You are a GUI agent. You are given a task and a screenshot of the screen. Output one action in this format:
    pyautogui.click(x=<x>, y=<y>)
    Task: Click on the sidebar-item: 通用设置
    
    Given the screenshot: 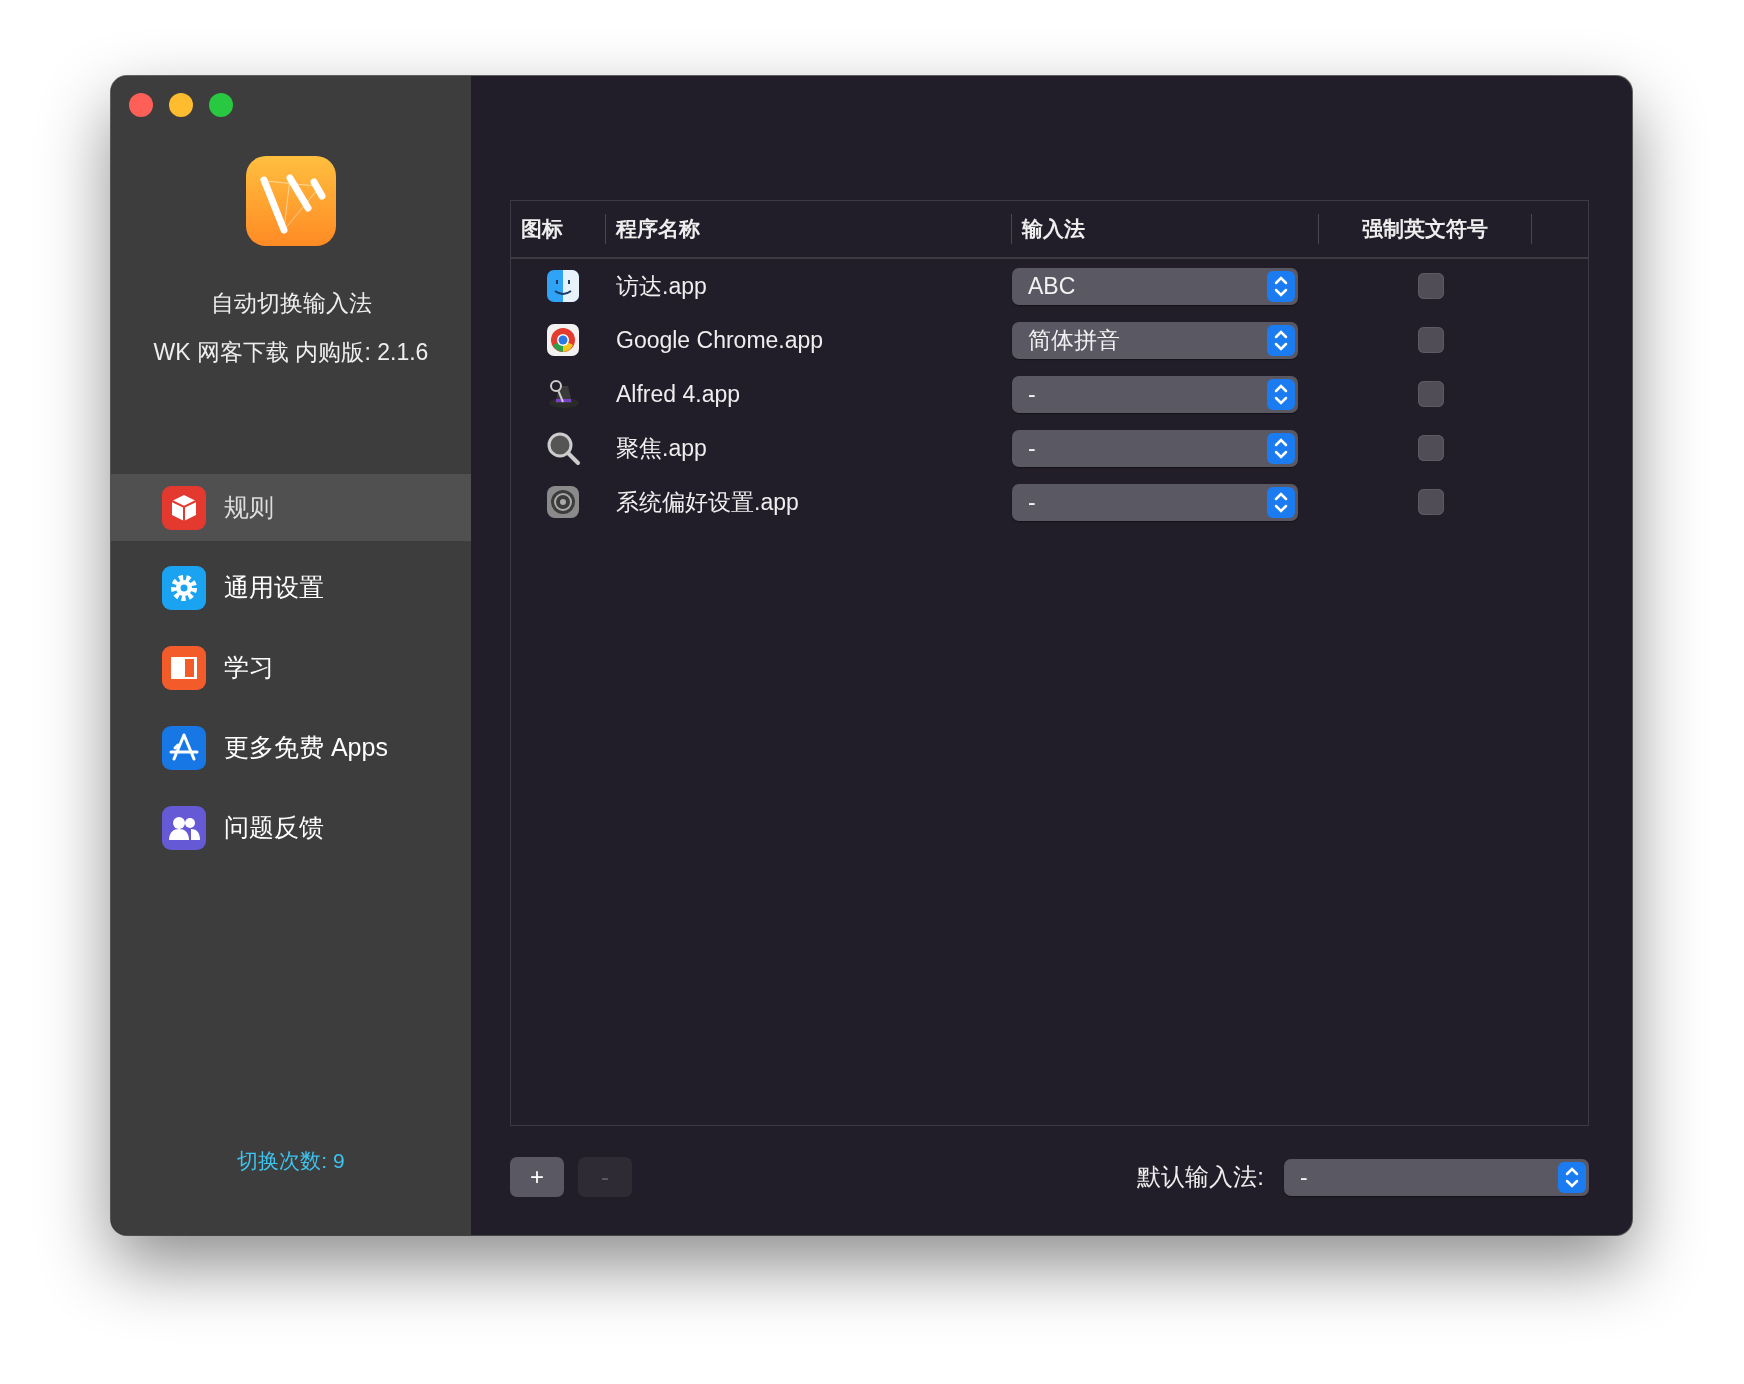 What is the action you would take?
    pyautogui.click(x=291, y=587)
    